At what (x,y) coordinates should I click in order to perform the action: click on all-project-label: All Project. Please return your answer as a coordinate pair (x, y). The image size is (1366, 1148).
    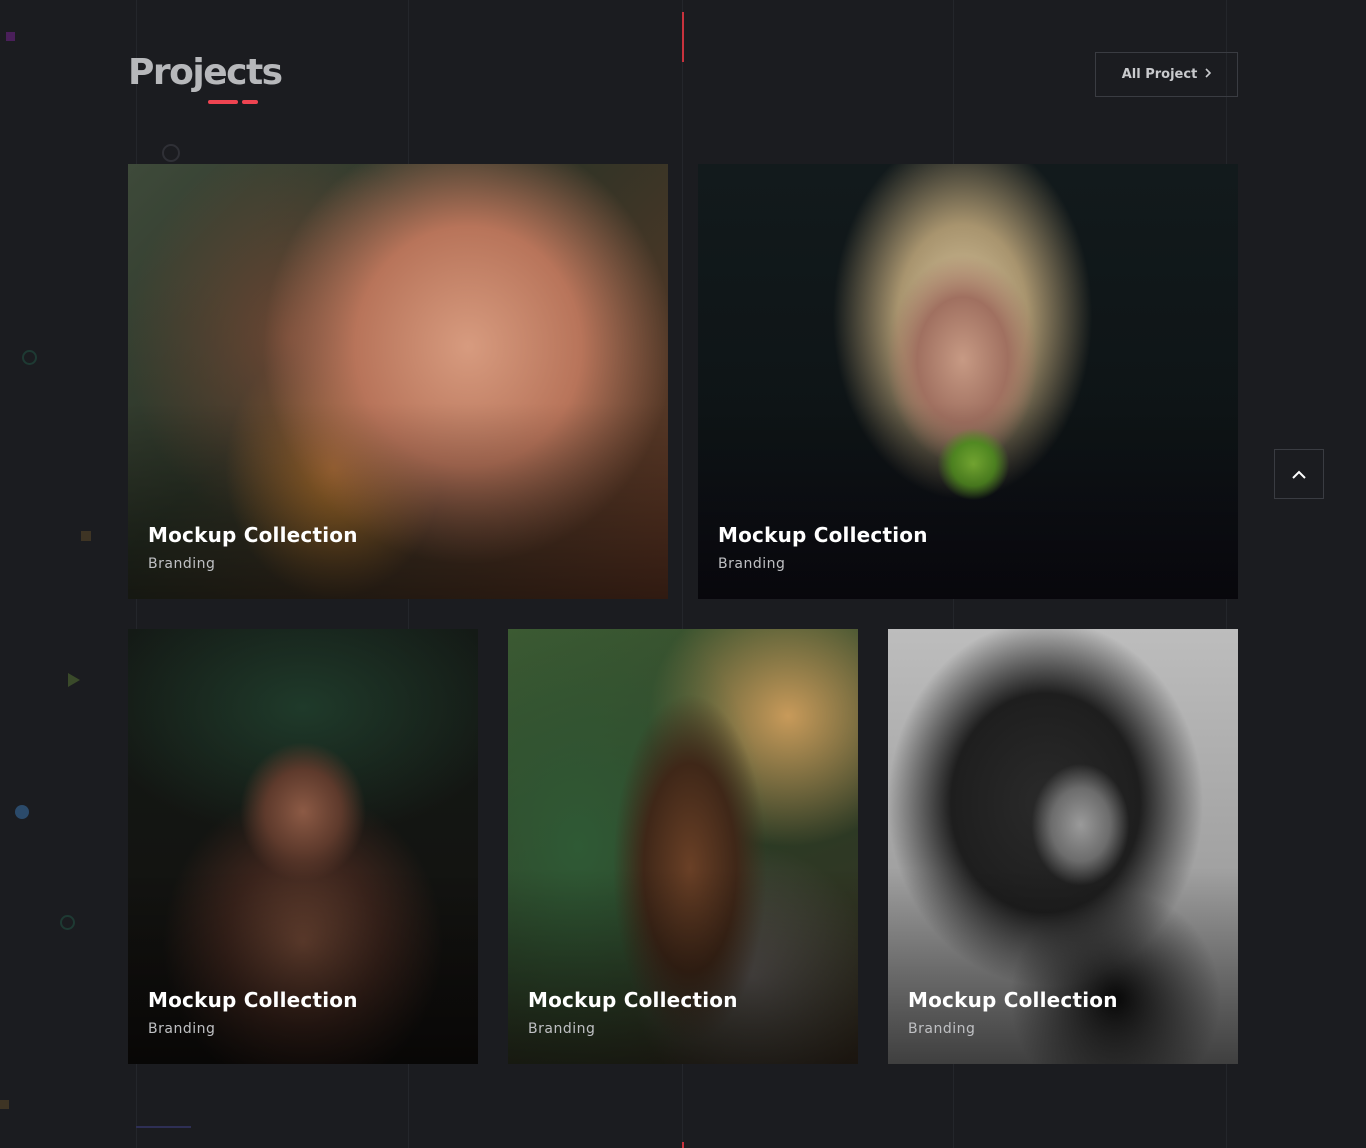
    Looking at the image, I should click on (1159, 74).